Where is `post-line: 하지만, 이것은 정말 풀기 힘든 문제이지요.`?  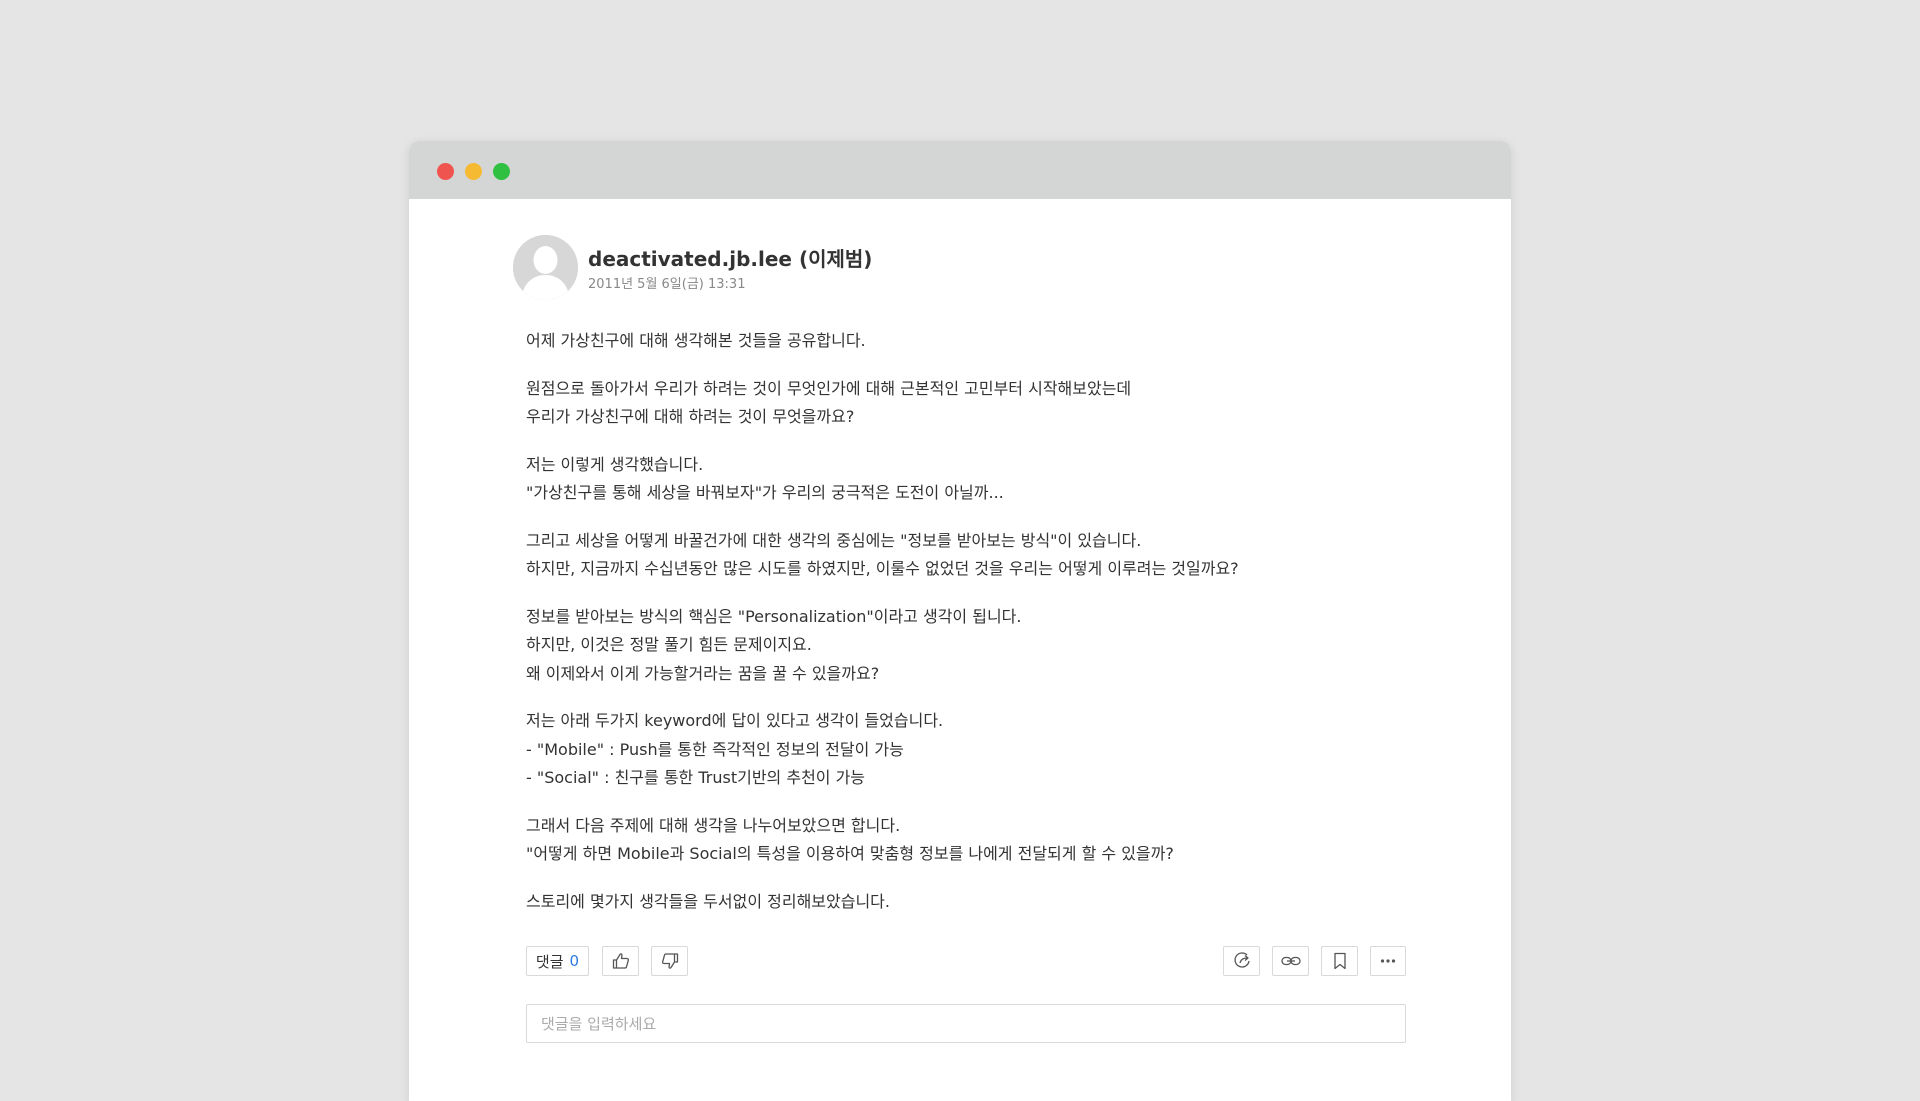
post-line: 하지만, 이것은 정말 풀기 힘든 문제이지요. is located at coordinates (669, 644).